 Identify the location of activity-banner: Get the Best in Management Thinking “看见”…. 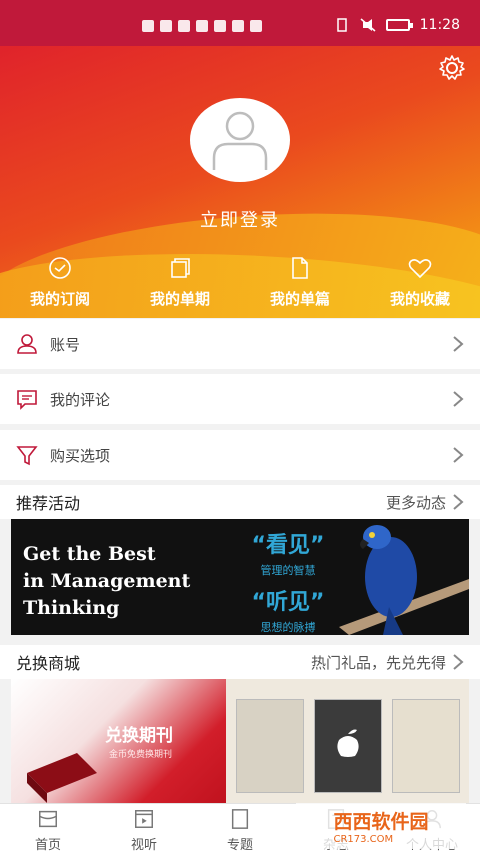
(240, 577).